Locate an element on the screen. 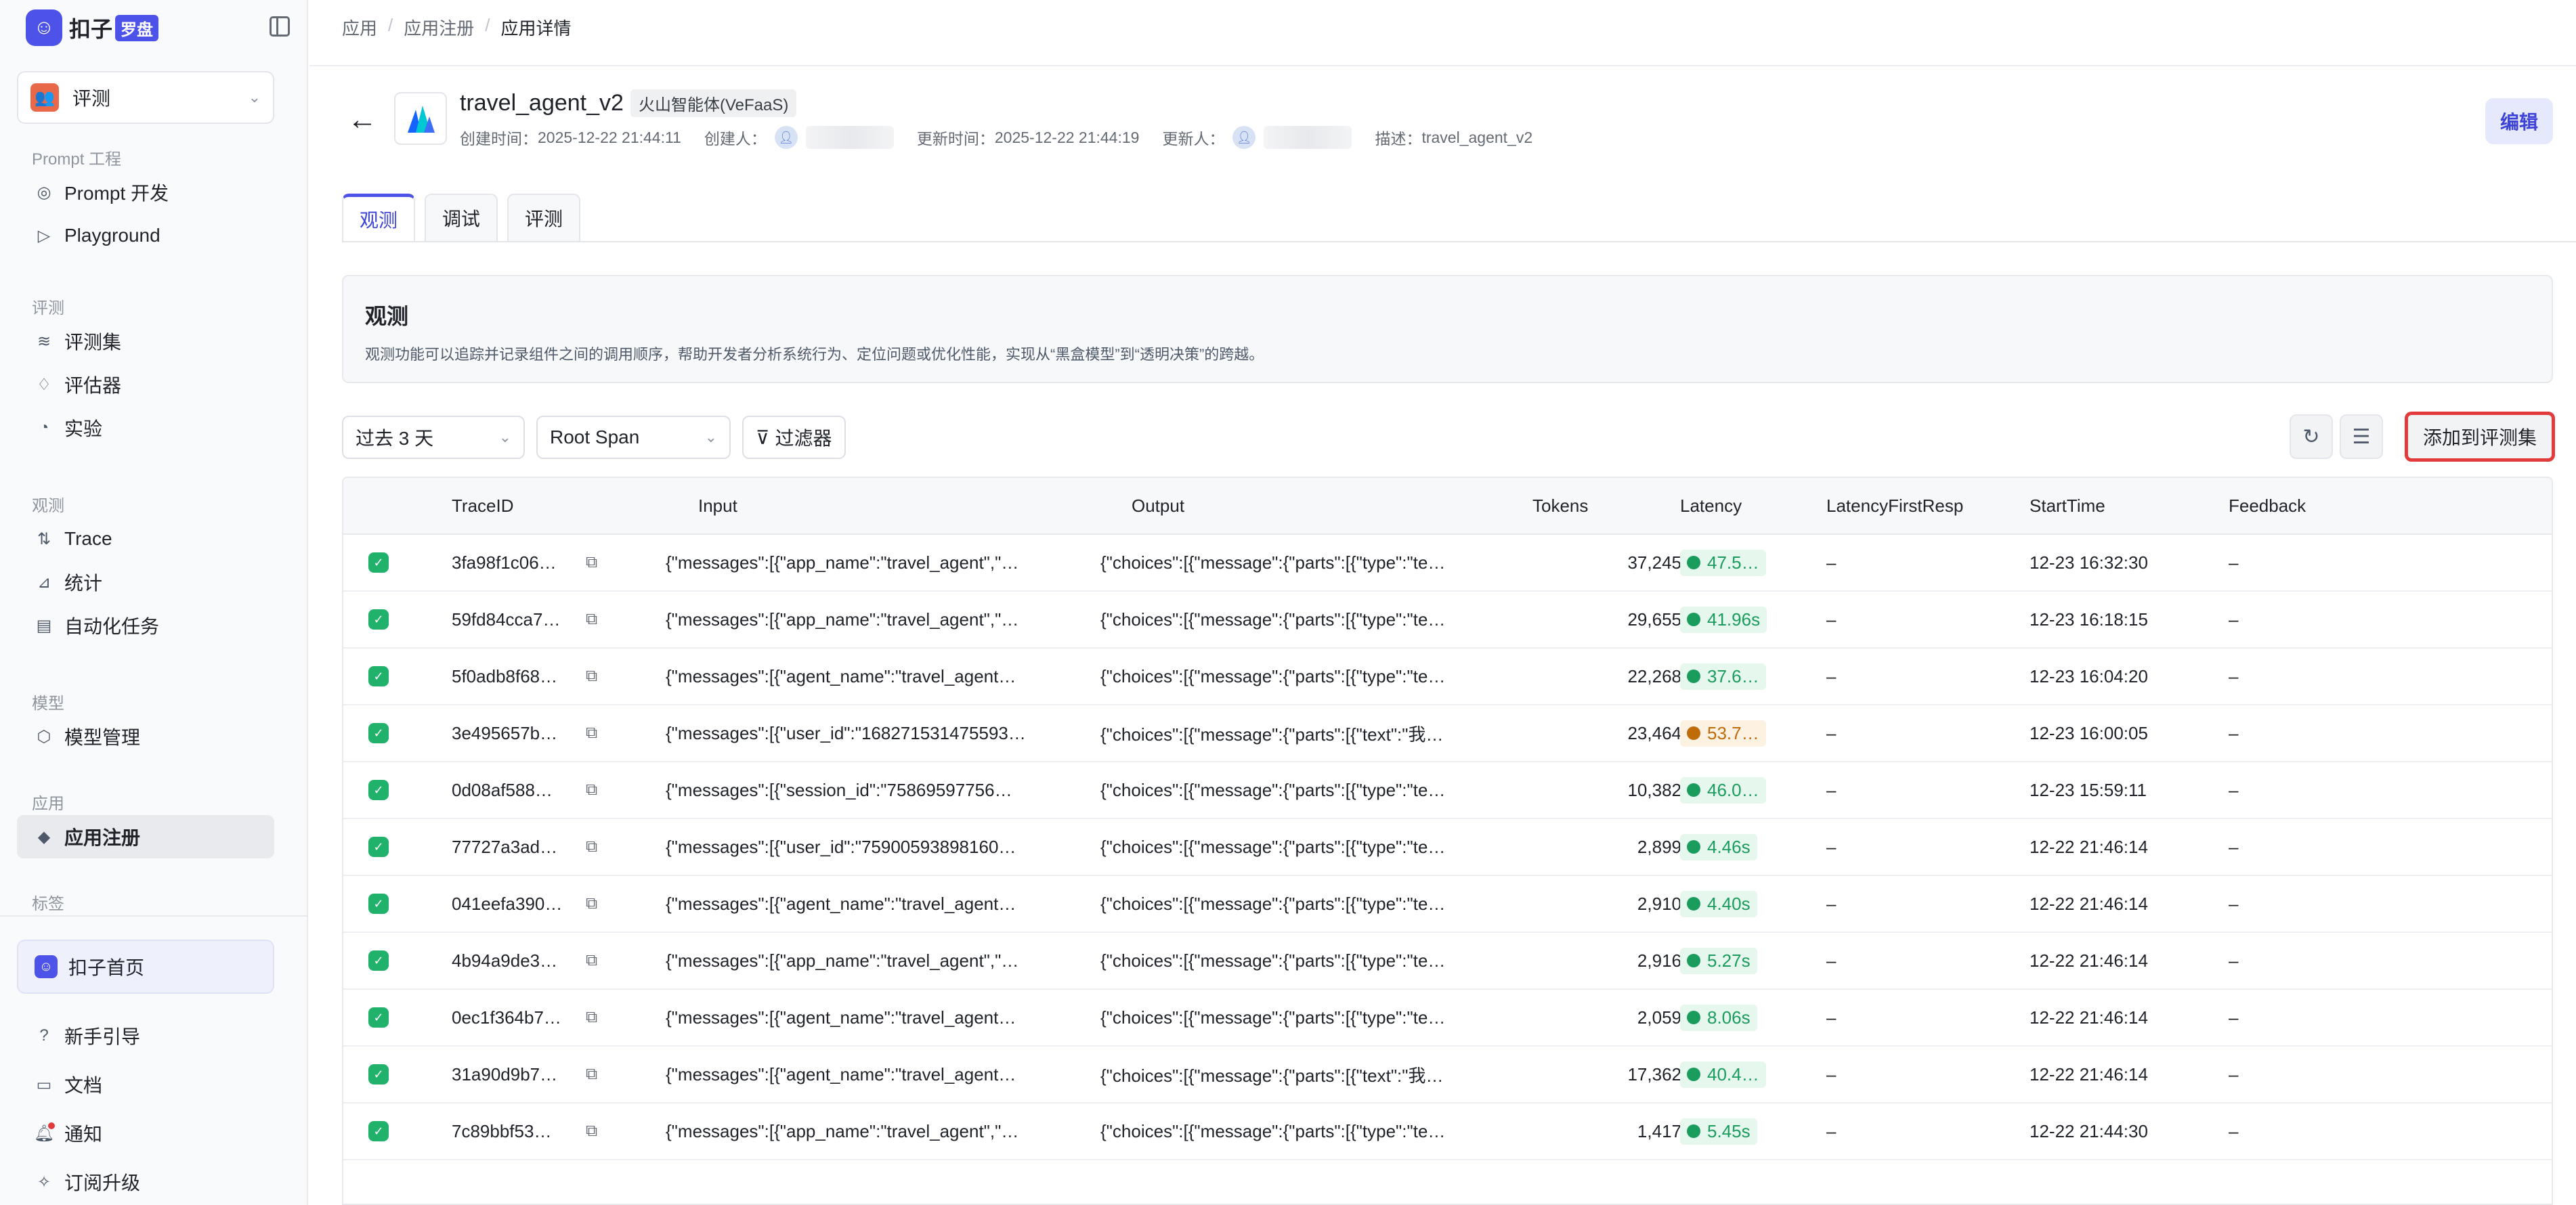 The image size is (2576, 1205). updated-label: 更新时间： is located at coordinates (955, 139).